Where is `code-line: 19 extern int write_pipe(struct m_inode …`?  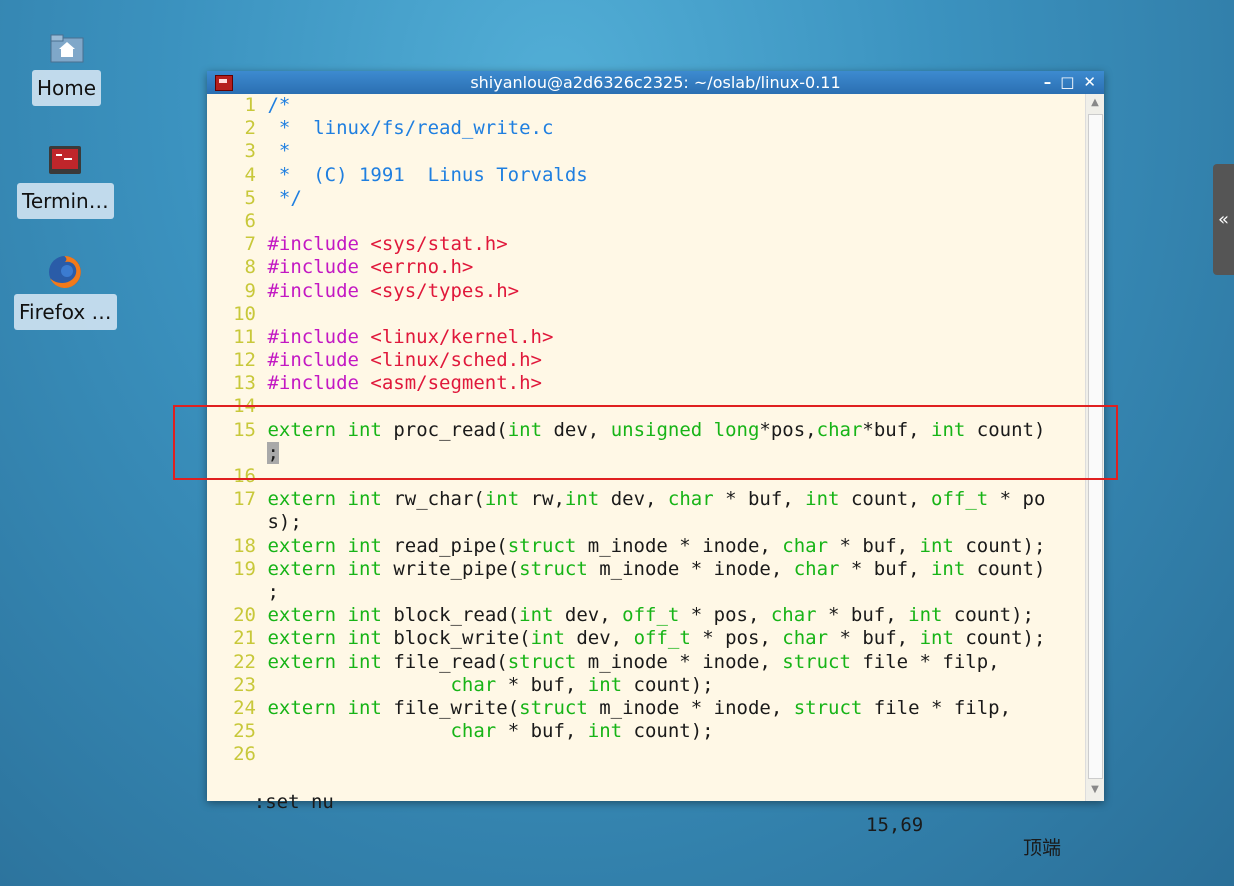
code-line: 19 extern int write_pipe(struct m_inode … is located at coordinates (647, 569).